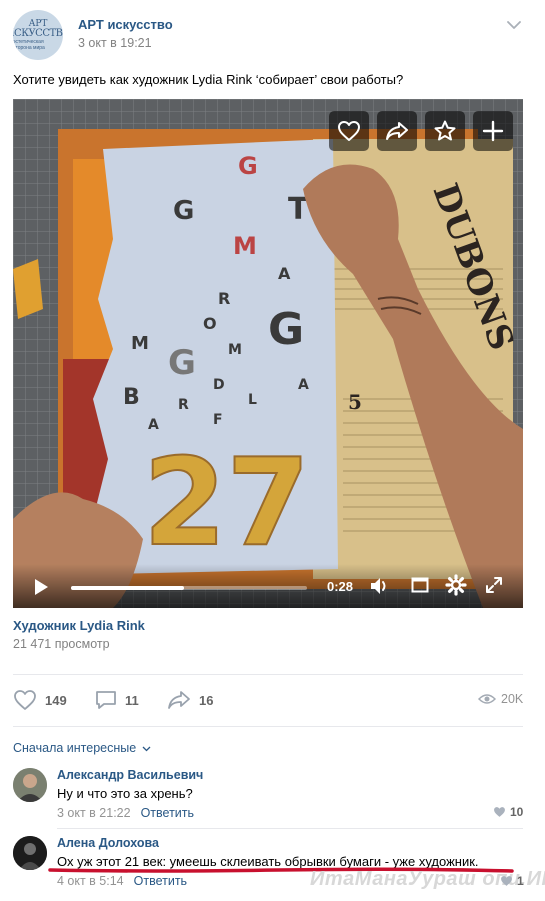  I want to click on video-progress-fill, so click(128, 588).